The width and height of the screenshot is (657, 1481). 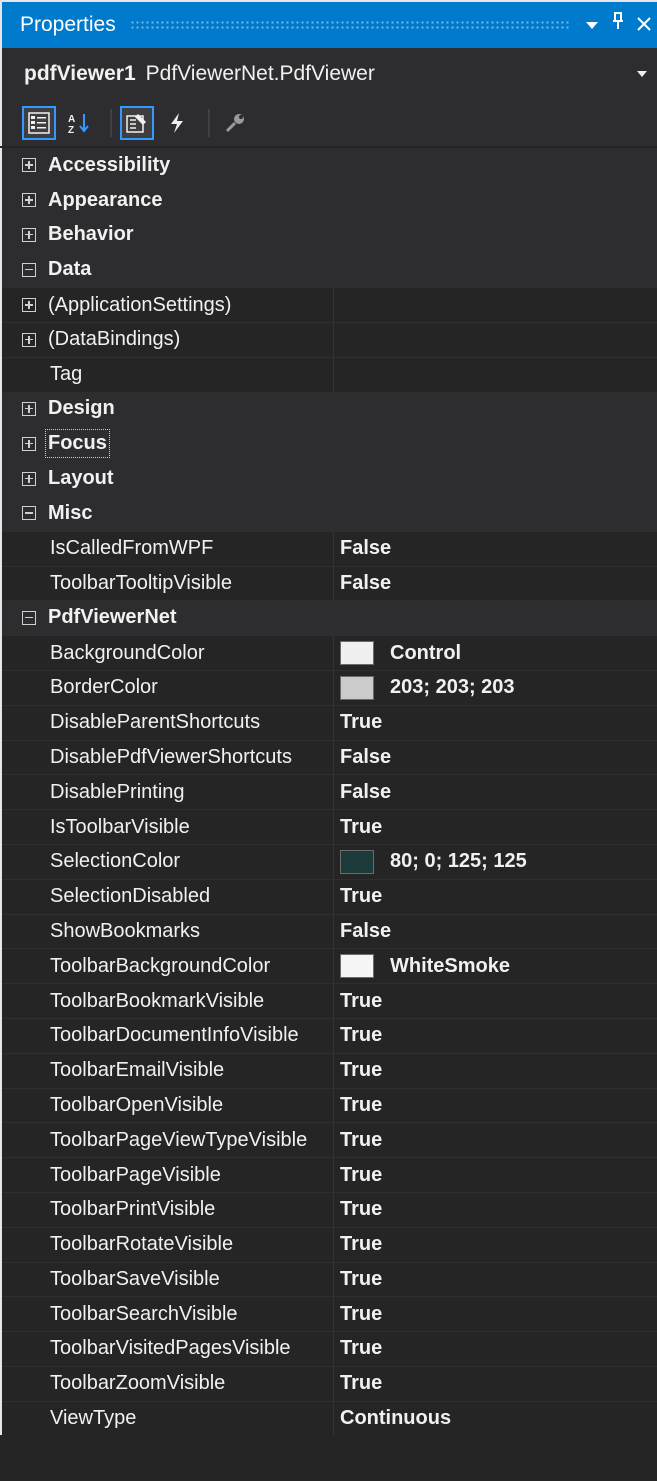 I want to click on property-row: IsToolbarVisible True, so click(x=329, y=826).